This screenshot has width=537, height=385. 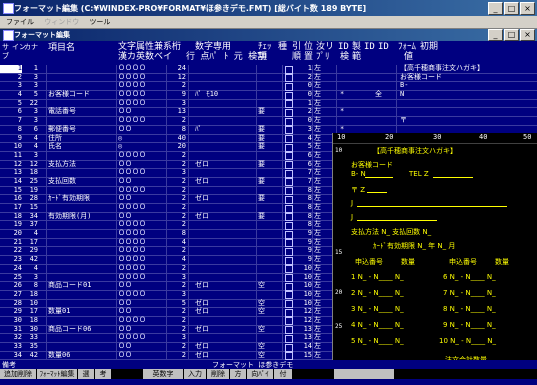 I want to click on table-row: 5 22 ＯＯＯＯ 3 1 左, so click(x=268, y=103).